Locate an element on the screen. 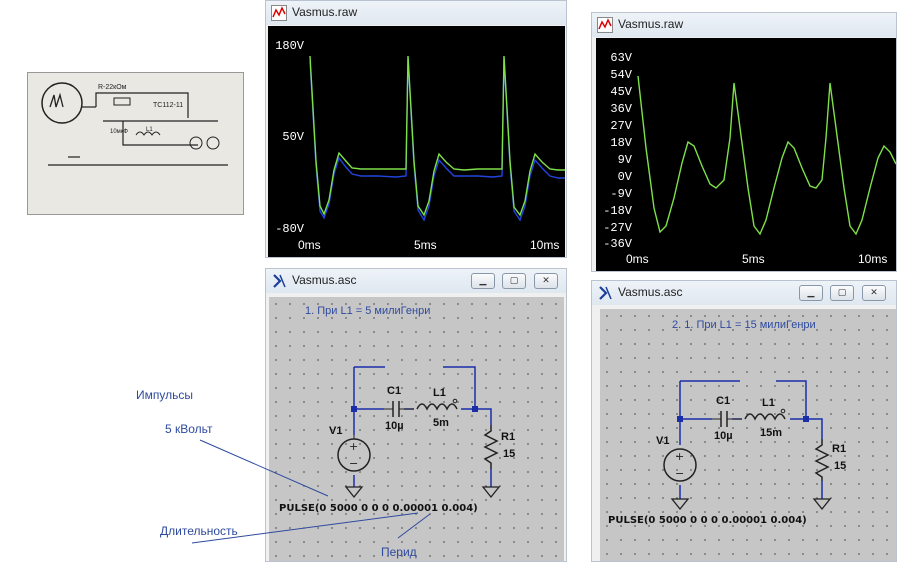 The width and height of the screenshot is (897, 562). l1-value: 15m is located at coordinates (771, 433).